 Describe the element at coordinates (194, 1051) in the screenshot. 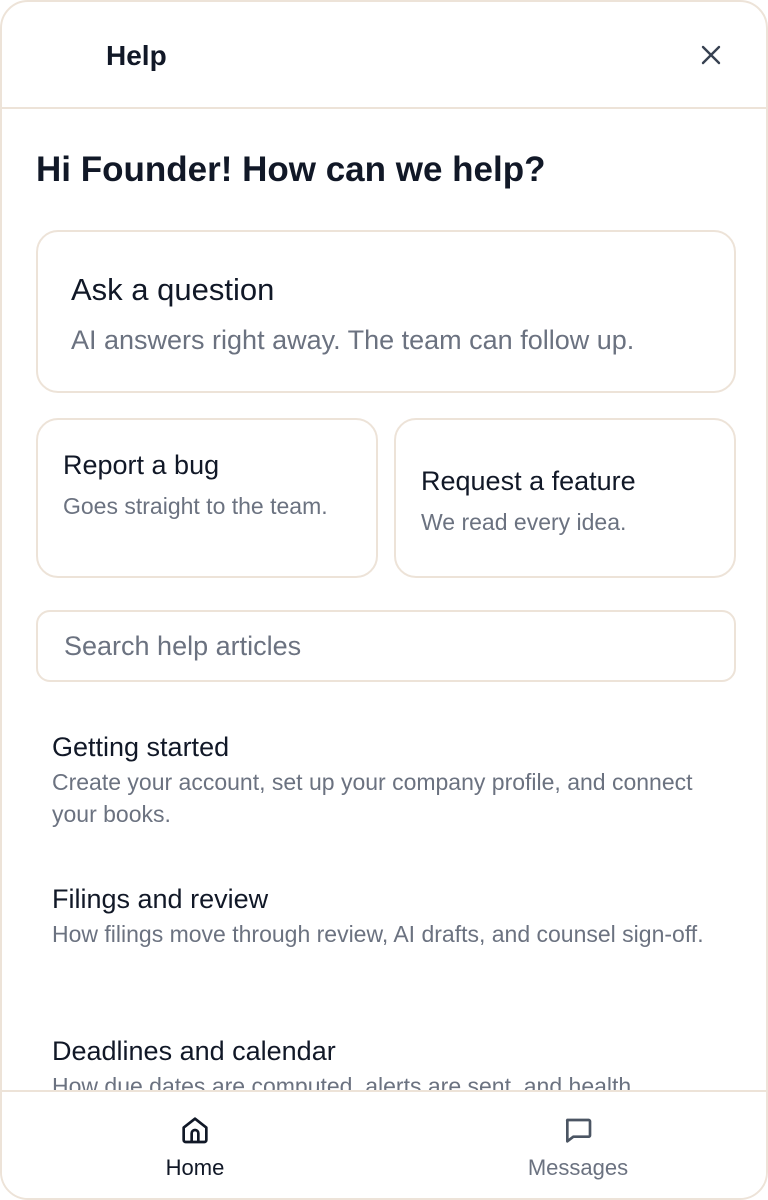

I see `article-title: Deadlines and calendar` at that location.